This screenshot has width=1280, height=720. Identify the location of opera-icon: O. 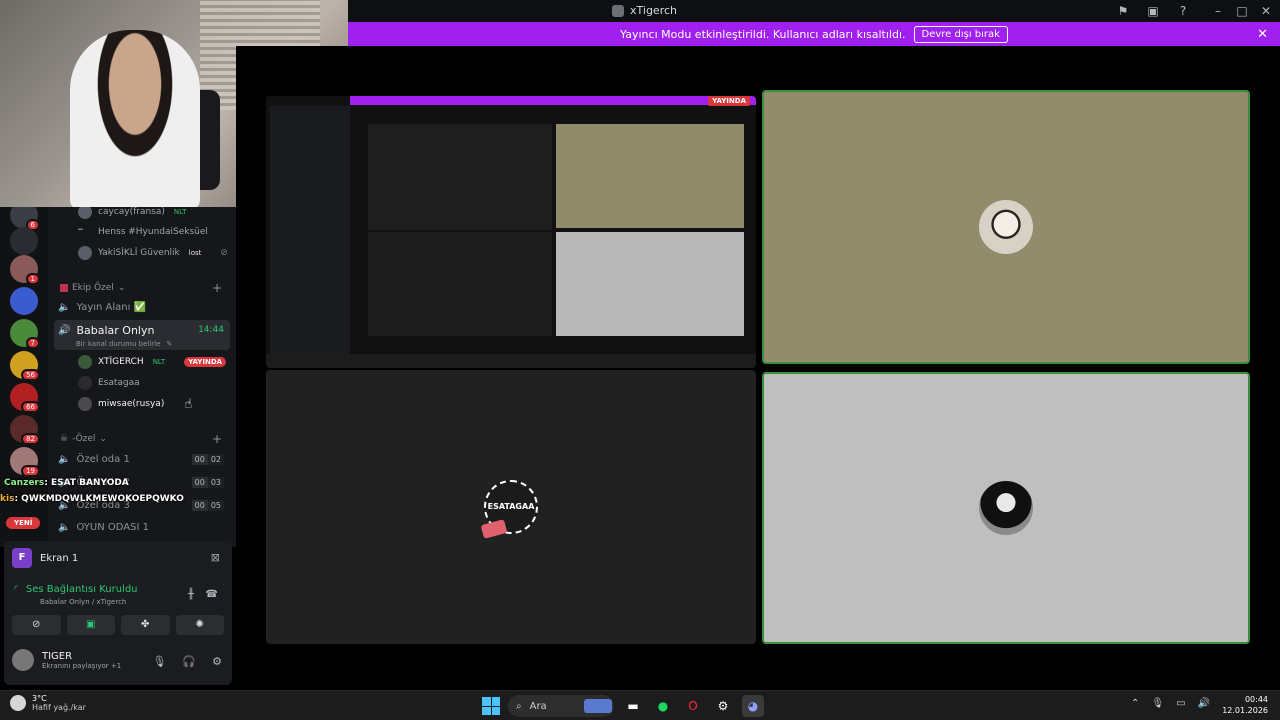
(693, 706).